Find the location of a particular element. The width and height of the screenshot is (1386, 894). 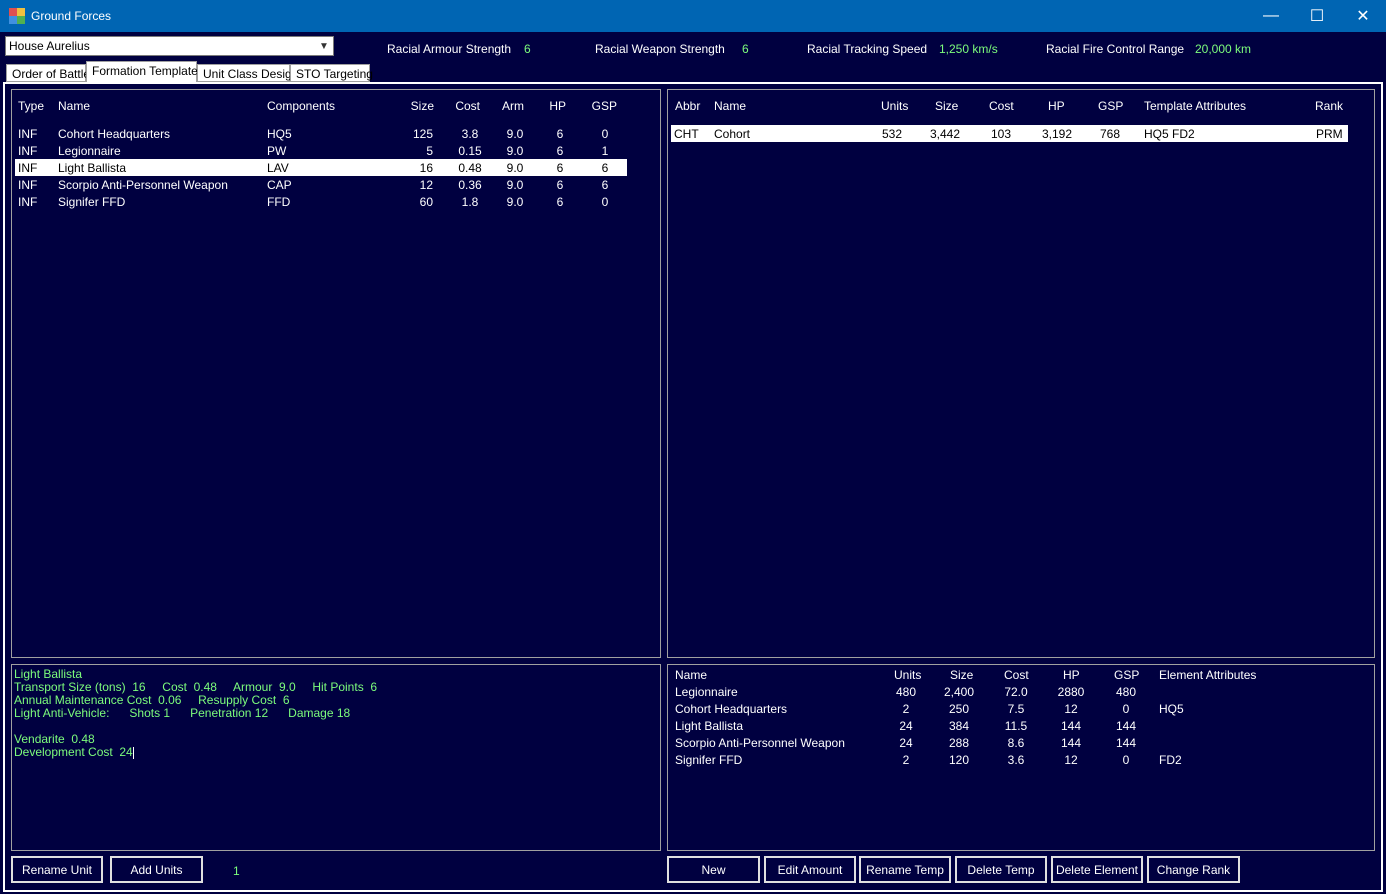

delete-element-button: Delete Element is located at coordinates (1097, 869).